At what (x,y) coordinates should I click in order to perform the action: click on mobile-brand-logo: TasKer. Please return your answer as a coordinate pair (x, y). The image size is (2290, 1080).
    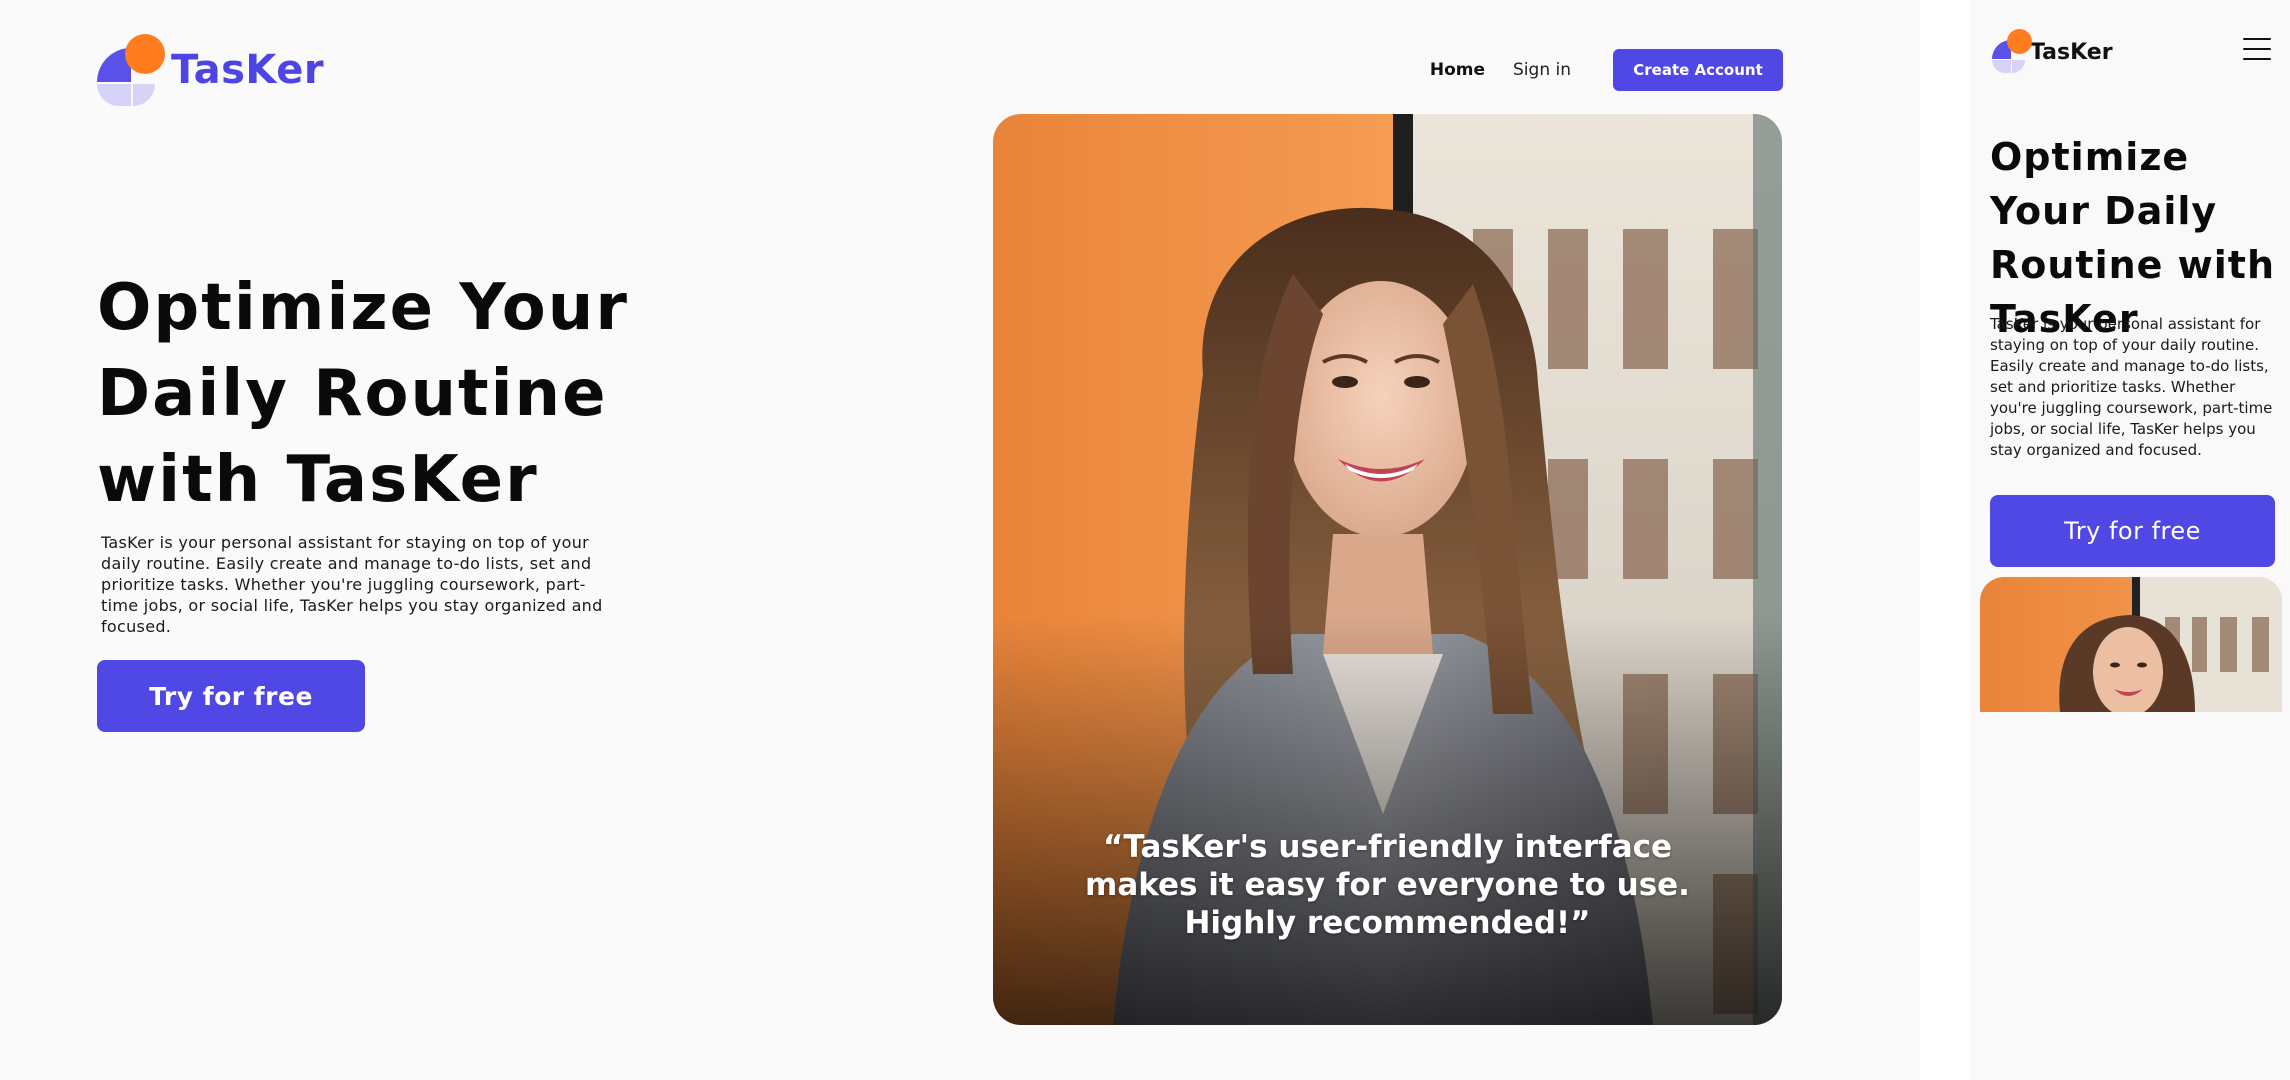
    Looking at the image, I should click on (2052, 51).